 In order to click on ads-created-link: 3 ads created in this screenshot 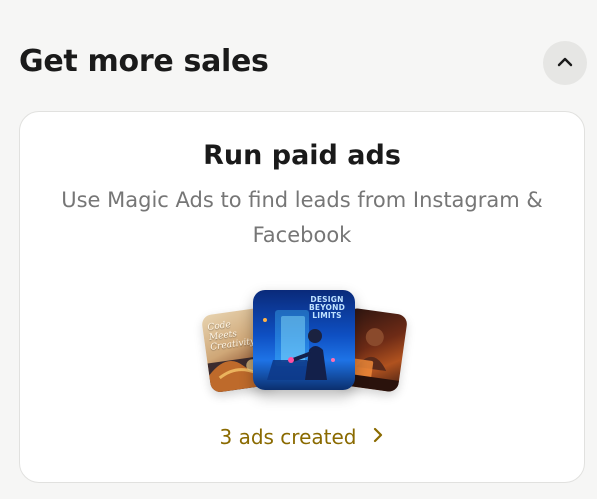, I will do `click(302, 437)`.